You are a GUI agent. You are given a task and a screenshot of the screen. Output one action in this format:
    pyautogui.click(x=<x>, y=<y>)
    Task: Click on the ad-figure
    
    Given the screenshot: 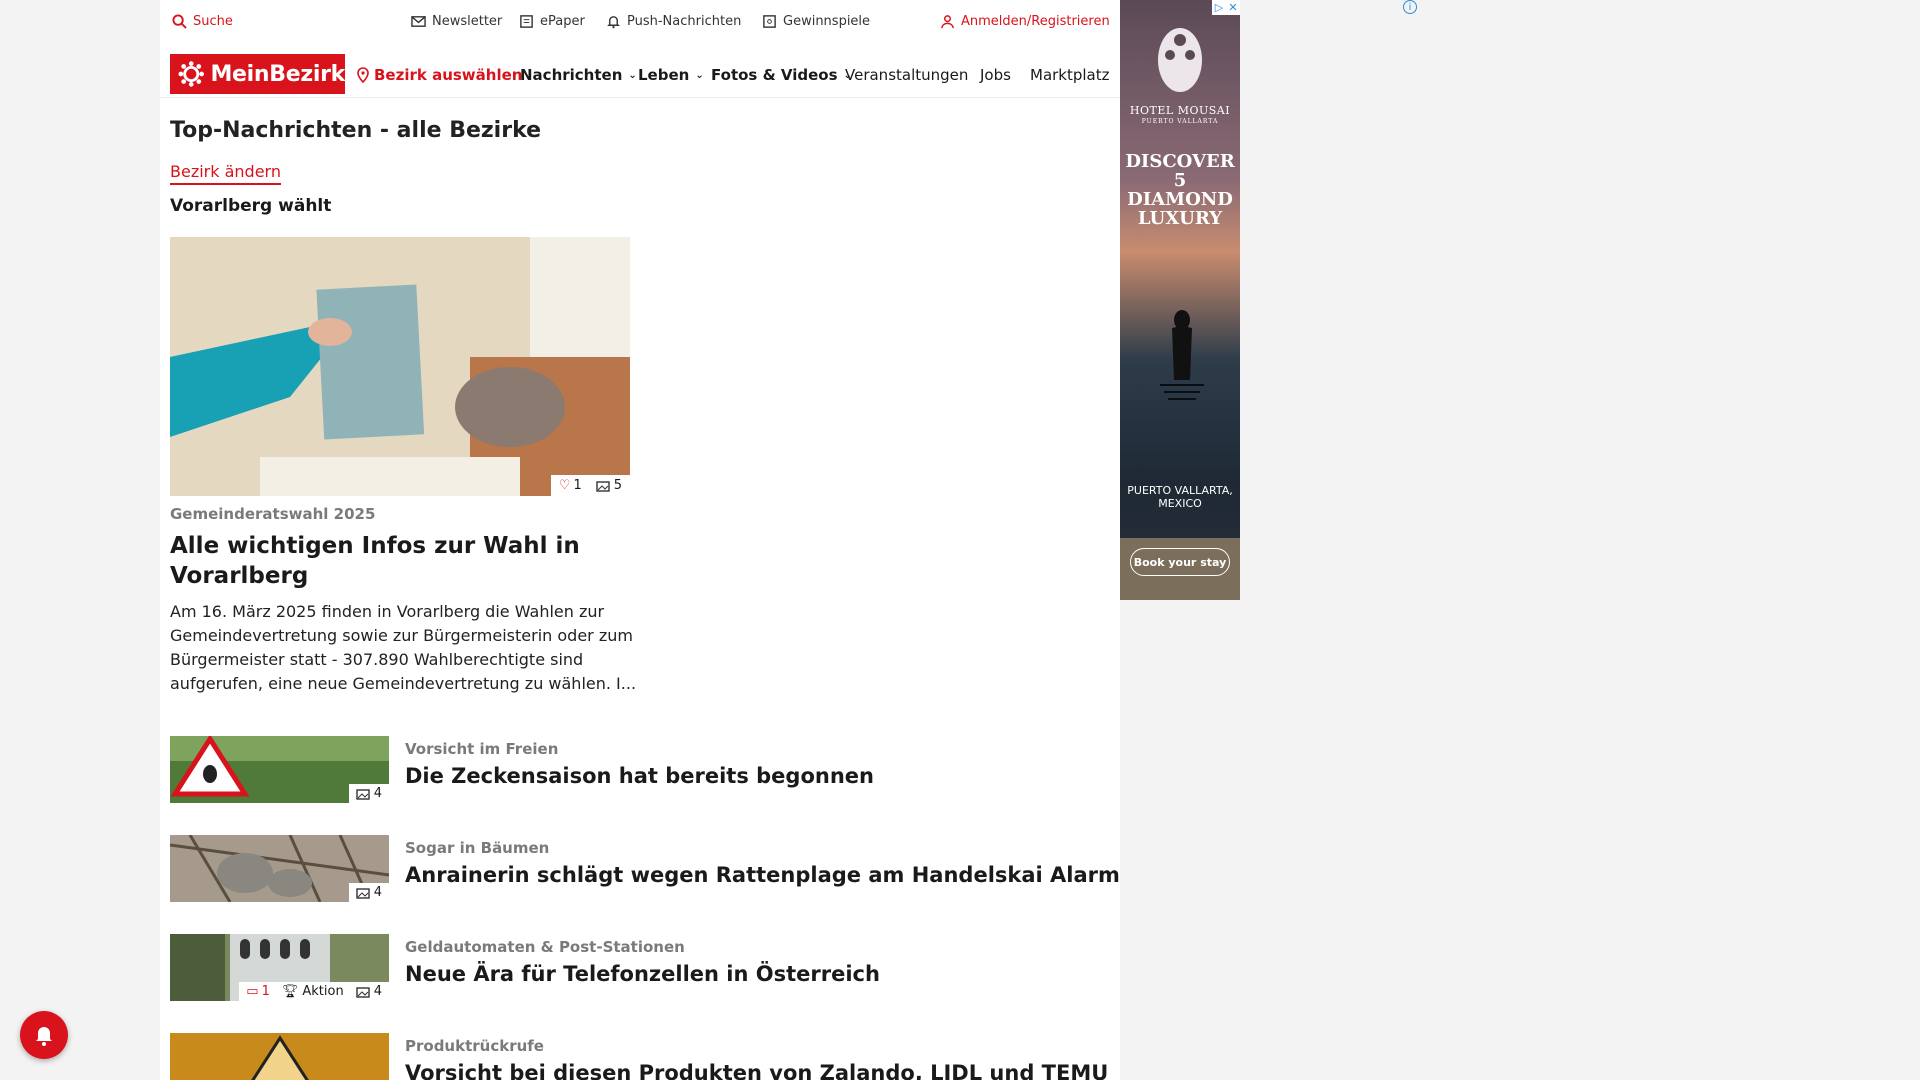 What is the action you would take?
    pyautogui.click(x=1182, y=355)
    